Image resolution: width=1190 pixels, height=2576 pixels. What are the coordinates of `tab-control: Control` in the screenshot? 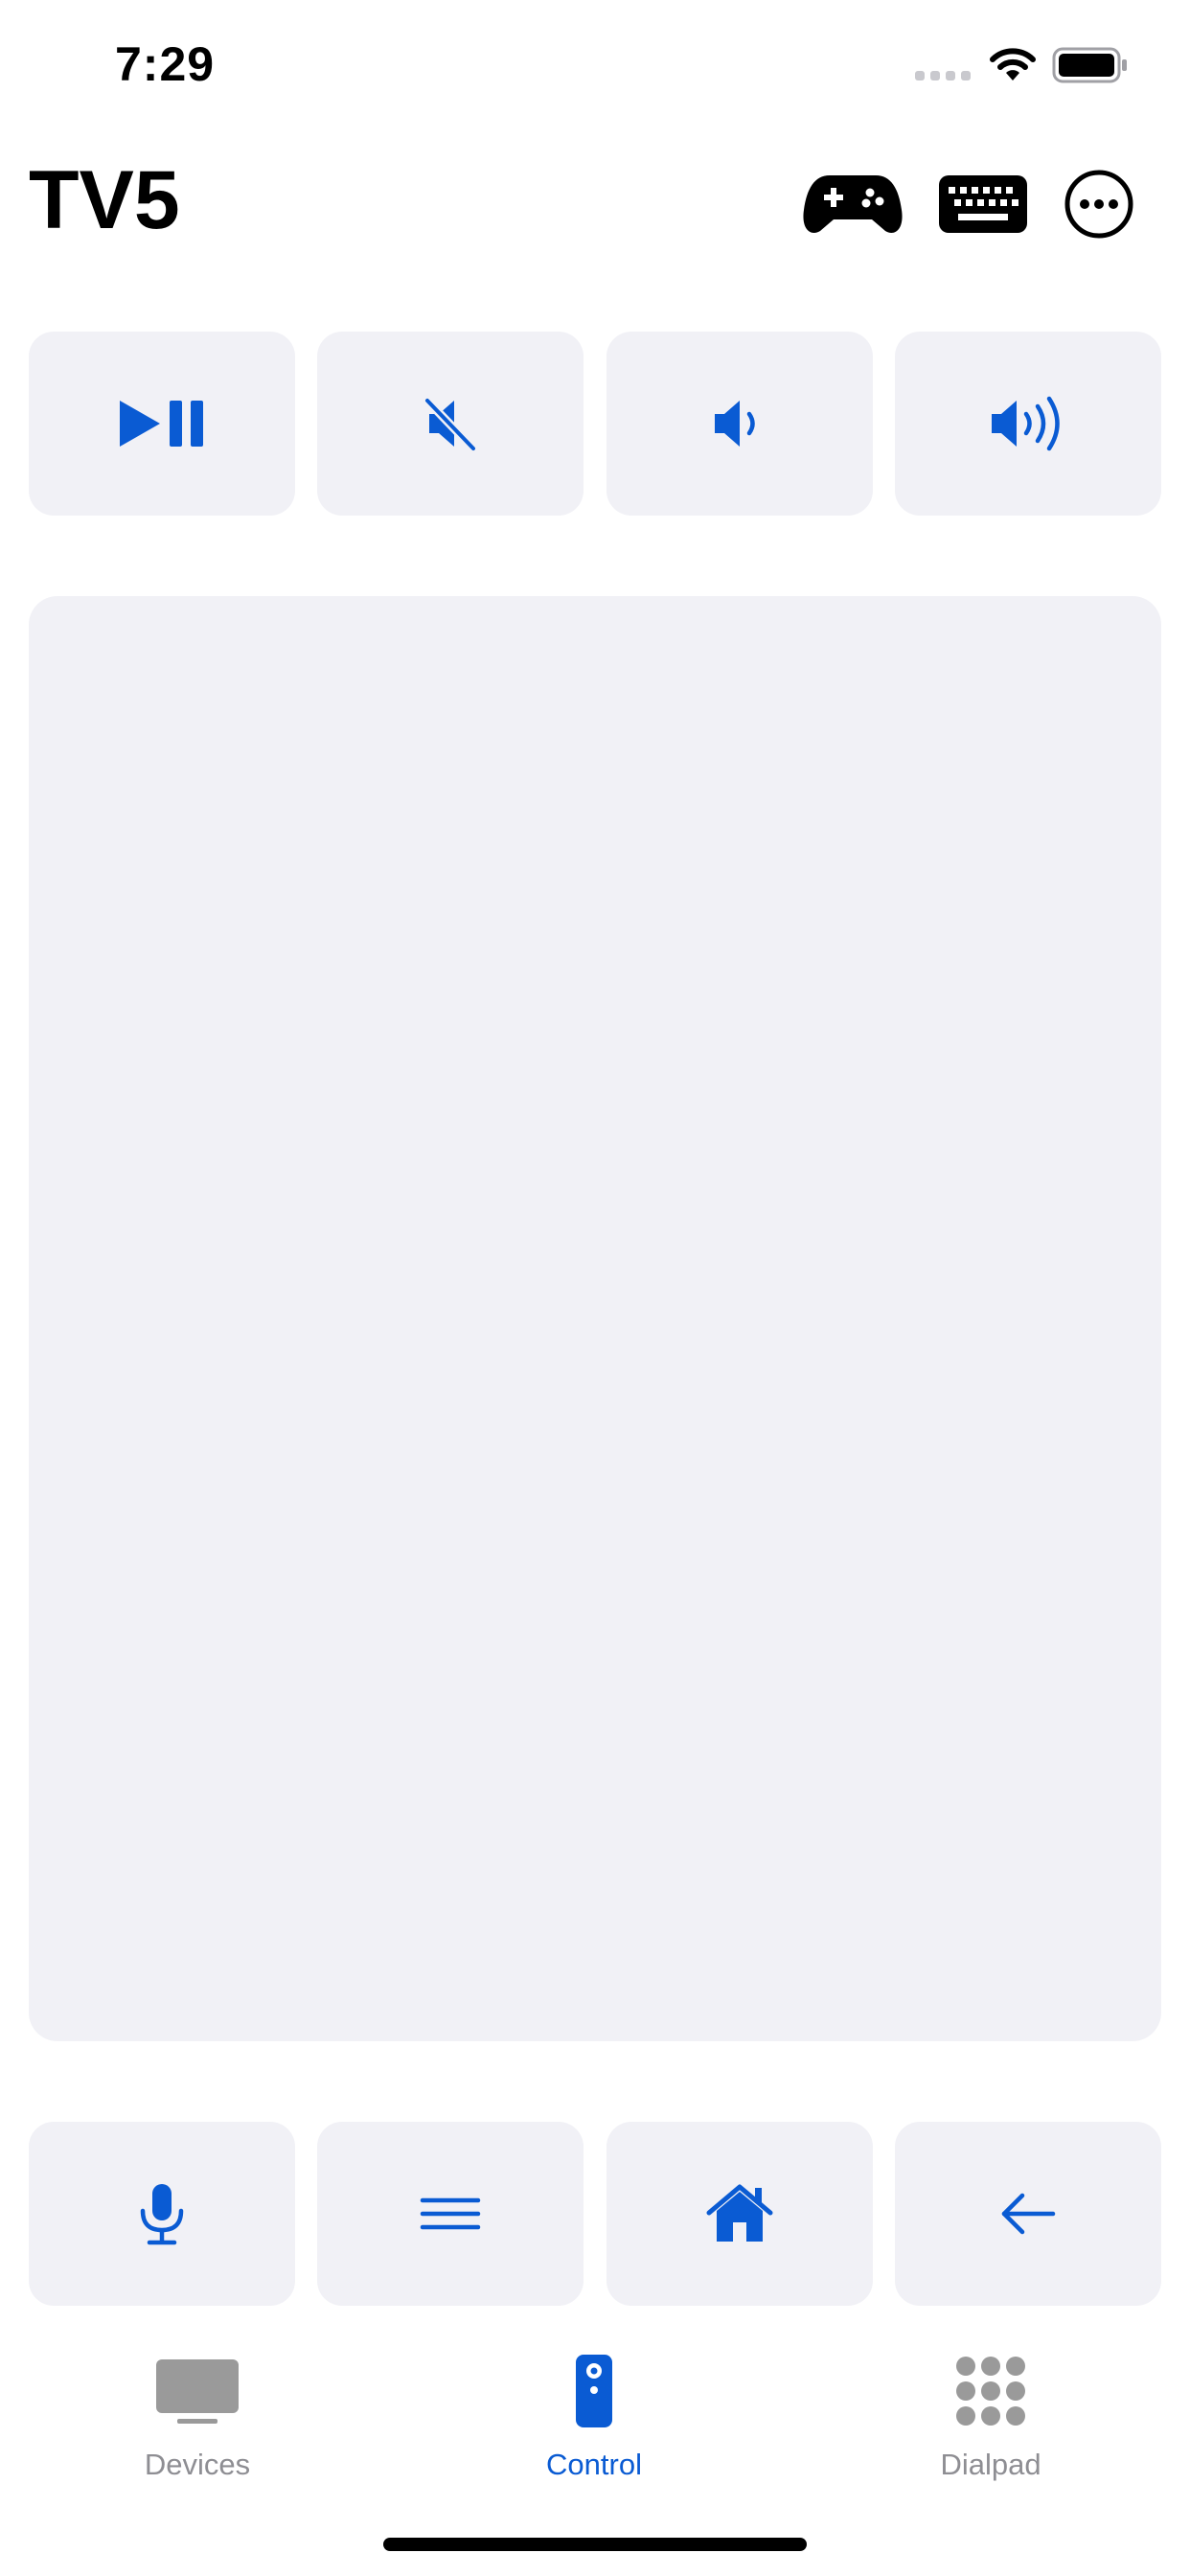 It's located at (594, 2416).